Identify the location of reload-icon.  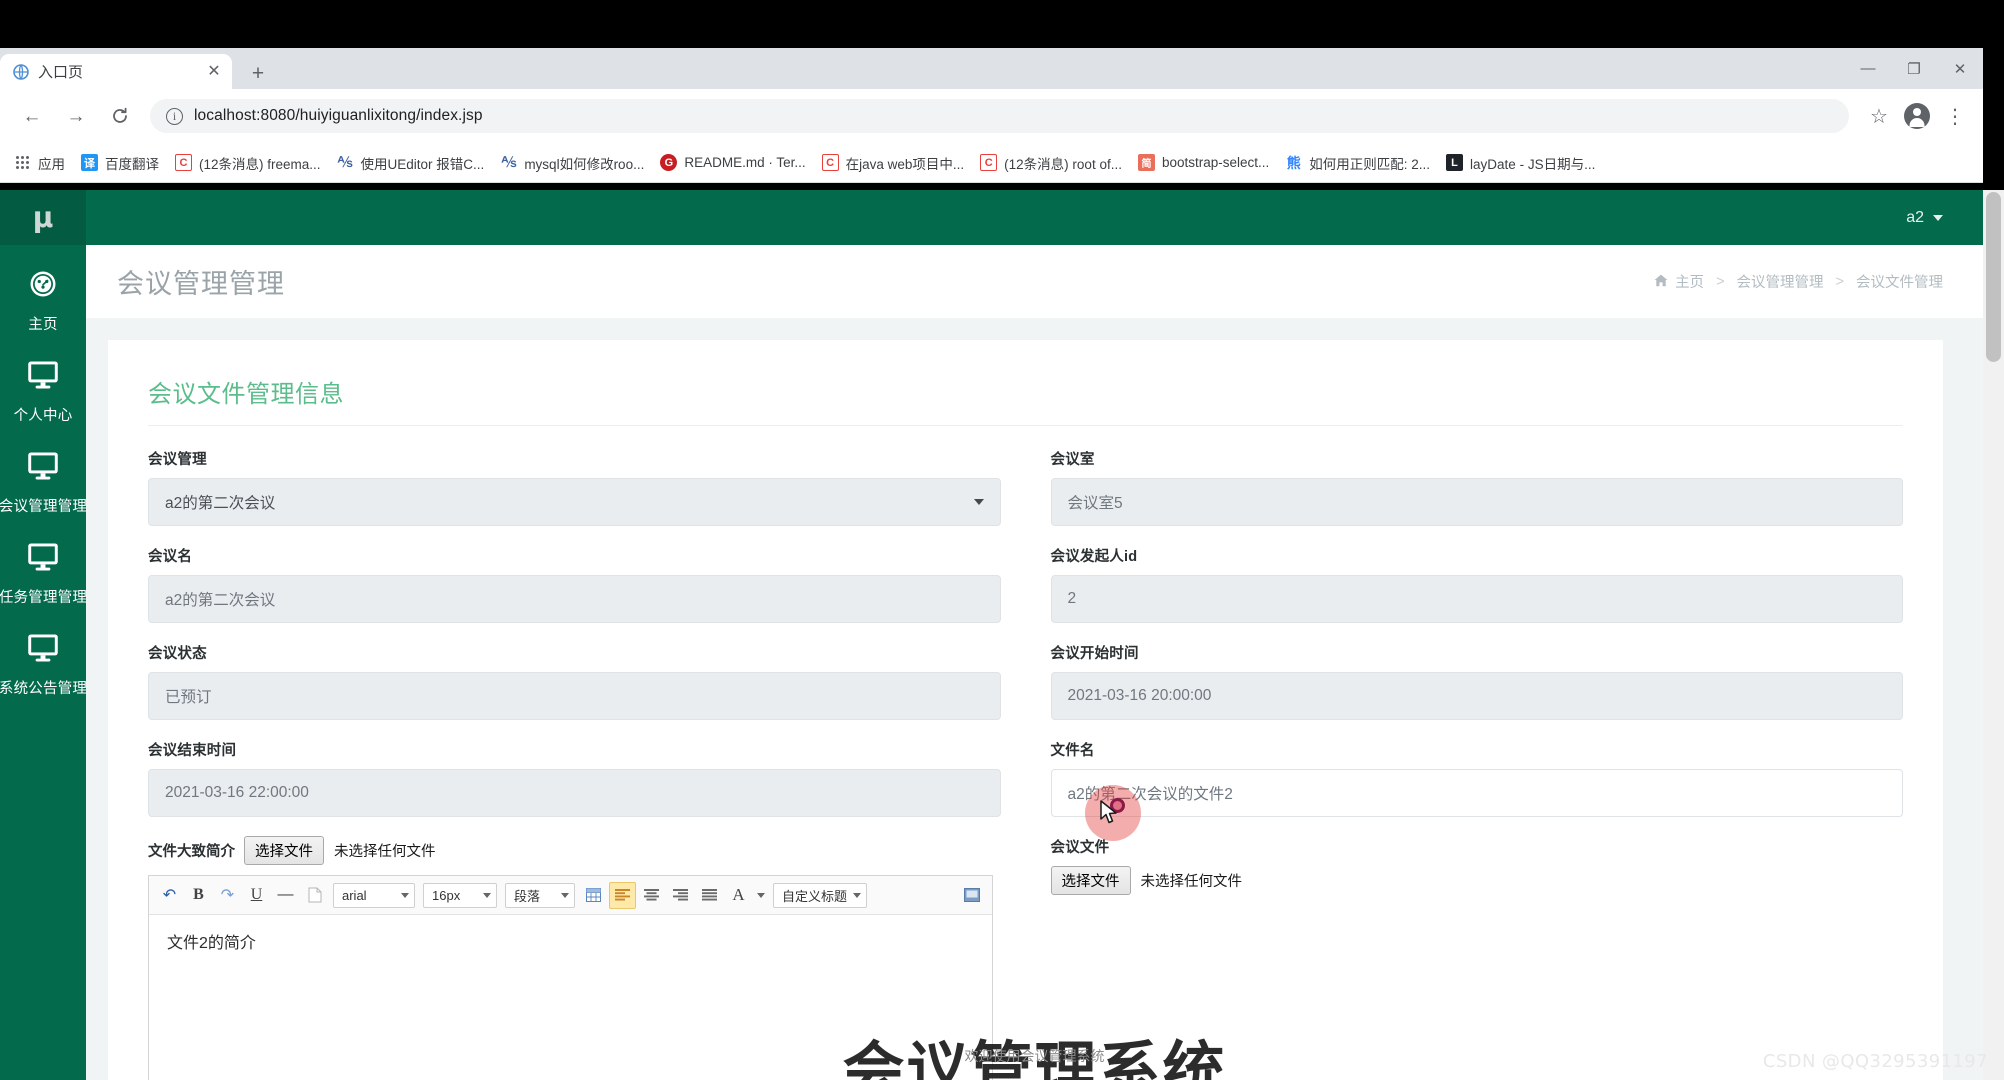
(120, 116).